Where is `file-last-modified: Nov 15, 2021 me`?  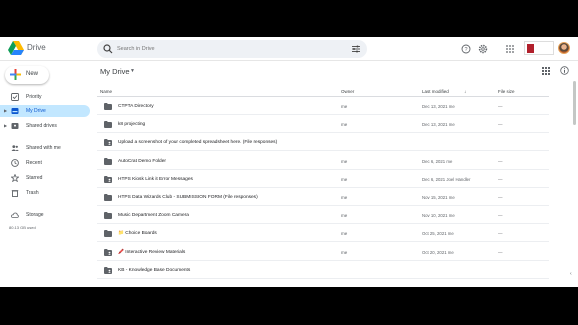
file-last-modified: Nov 15, 2021 me is located at coordinates (438, 197).